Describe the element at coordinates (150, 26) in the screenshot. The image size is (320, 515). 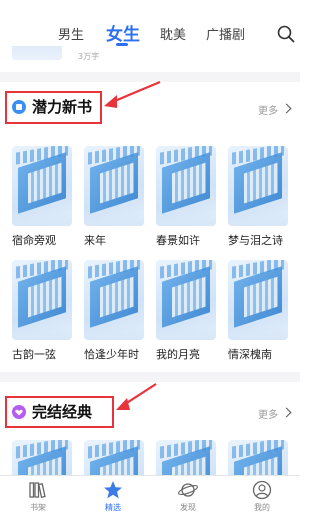
I see `top-tab-bar: 男生 女生 耽美 广播剧` at that location.